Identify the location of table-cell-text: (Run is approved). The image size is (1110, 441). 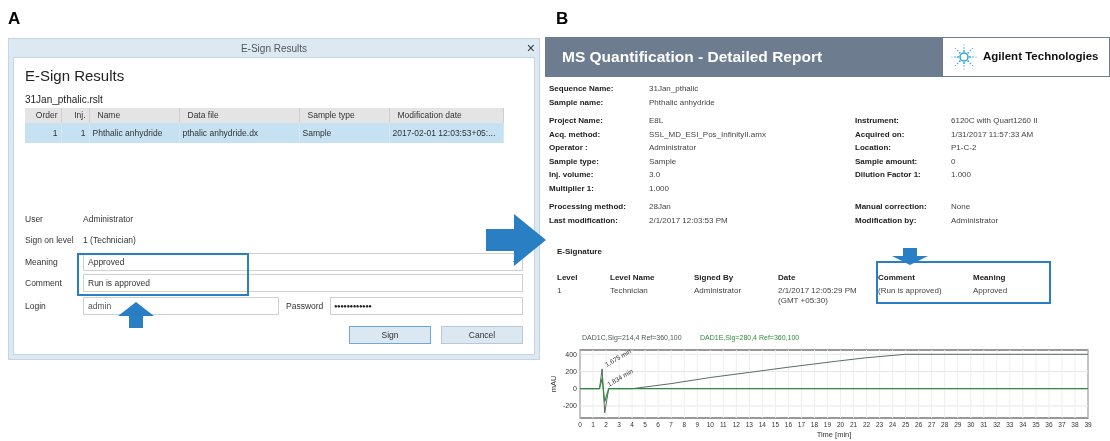
(910, 291).